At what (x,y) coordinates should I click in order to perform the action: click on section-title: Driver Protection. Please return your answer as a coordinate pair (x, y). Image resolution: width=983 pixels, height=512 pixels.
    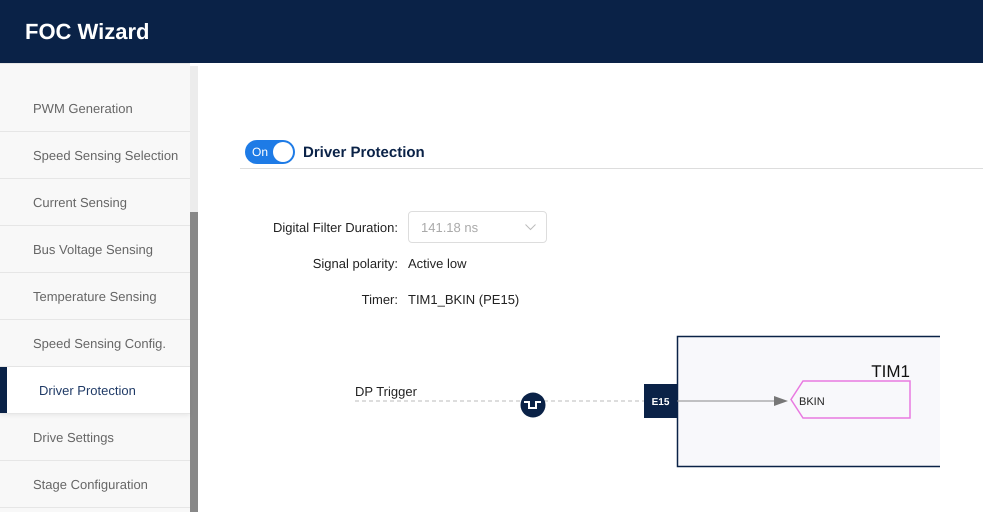
    Looking at the image, I should click on (364, 152).